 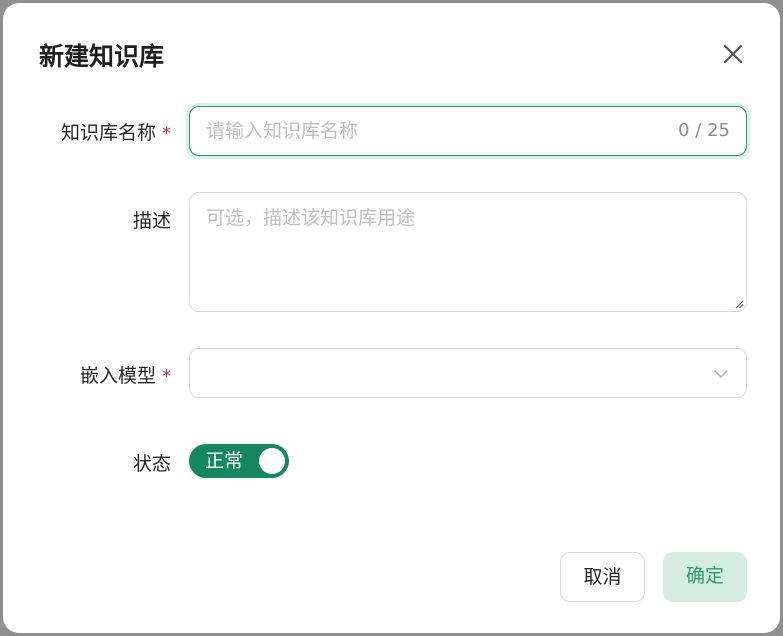 I want to click on description-textarea-wrapper, so click(x=468, y=252).